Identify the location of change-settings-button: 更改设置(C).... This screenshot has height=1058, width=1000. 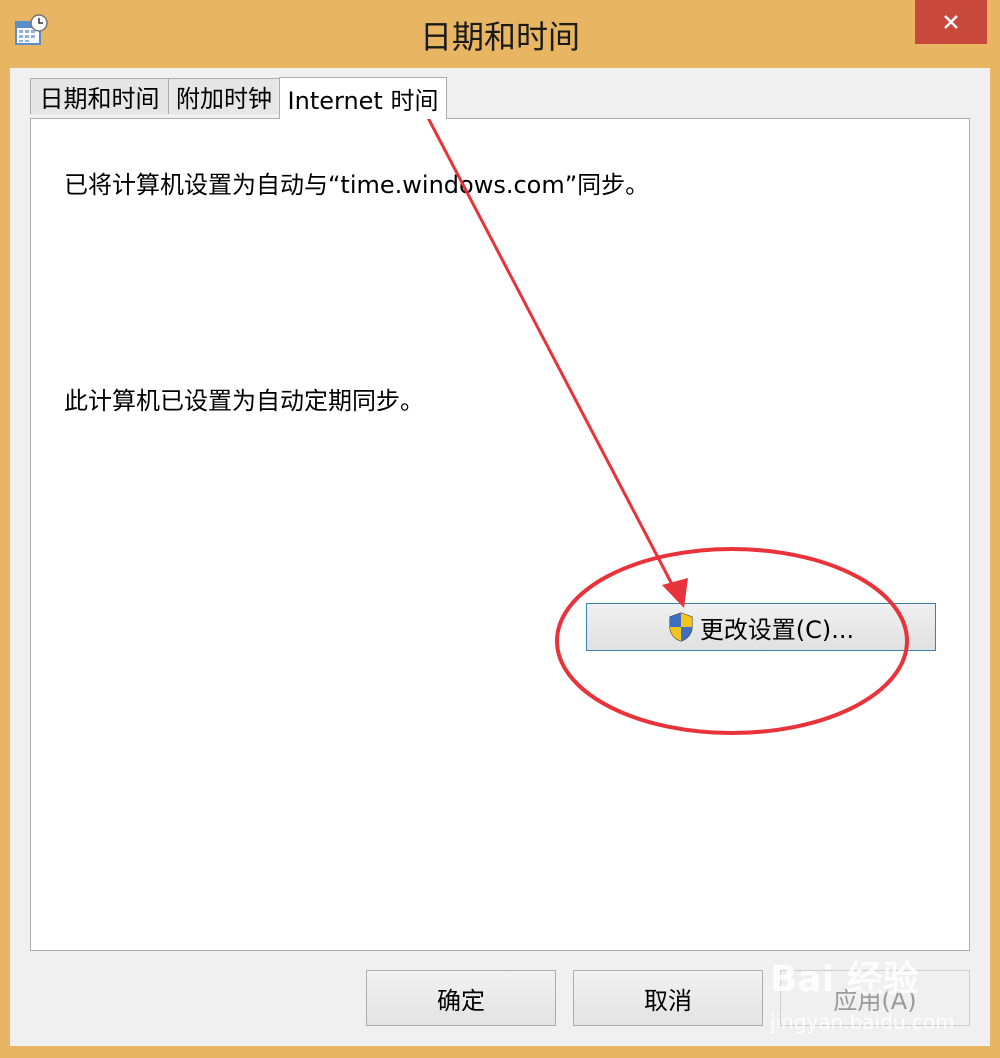
(761, 627).